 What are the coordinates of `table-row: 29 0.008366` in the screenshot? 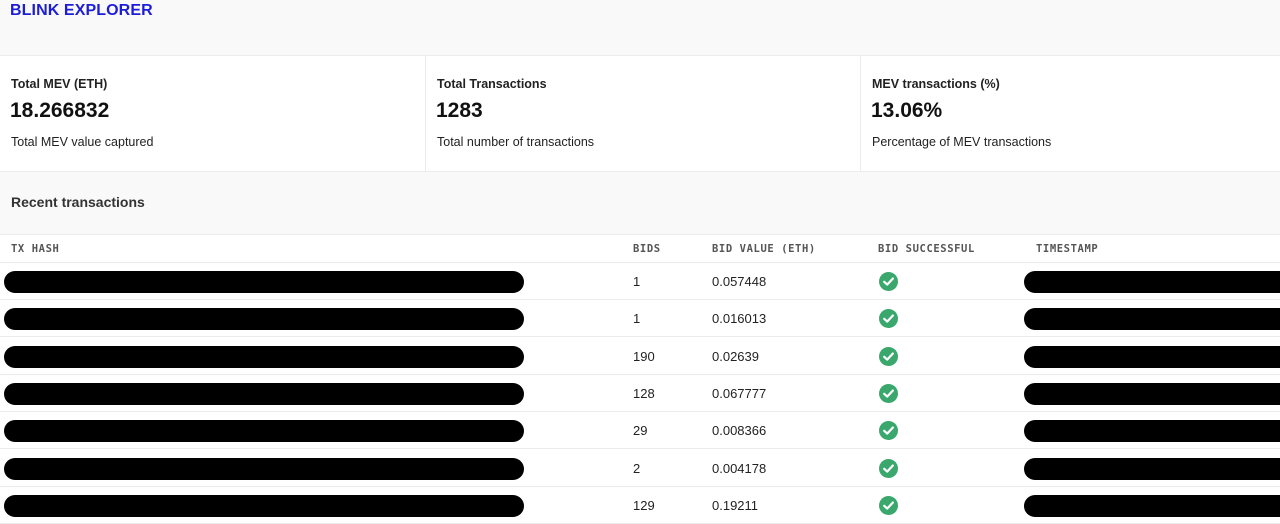 It's located at (640, 431).